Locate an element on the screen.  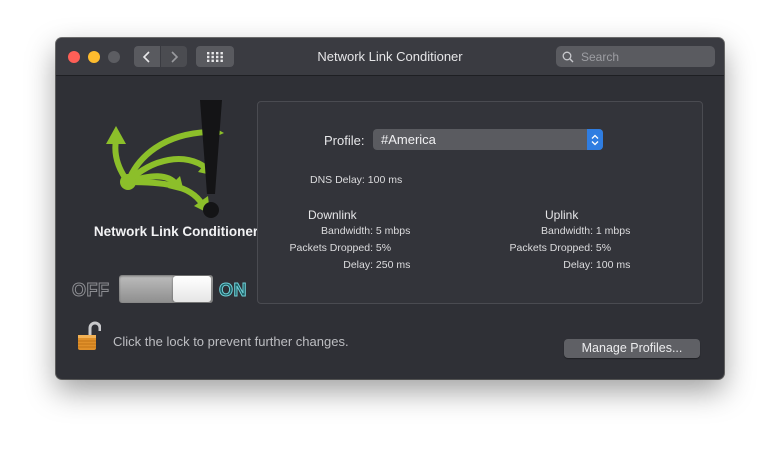
on-off-switch is located at coordinates (166, 289).